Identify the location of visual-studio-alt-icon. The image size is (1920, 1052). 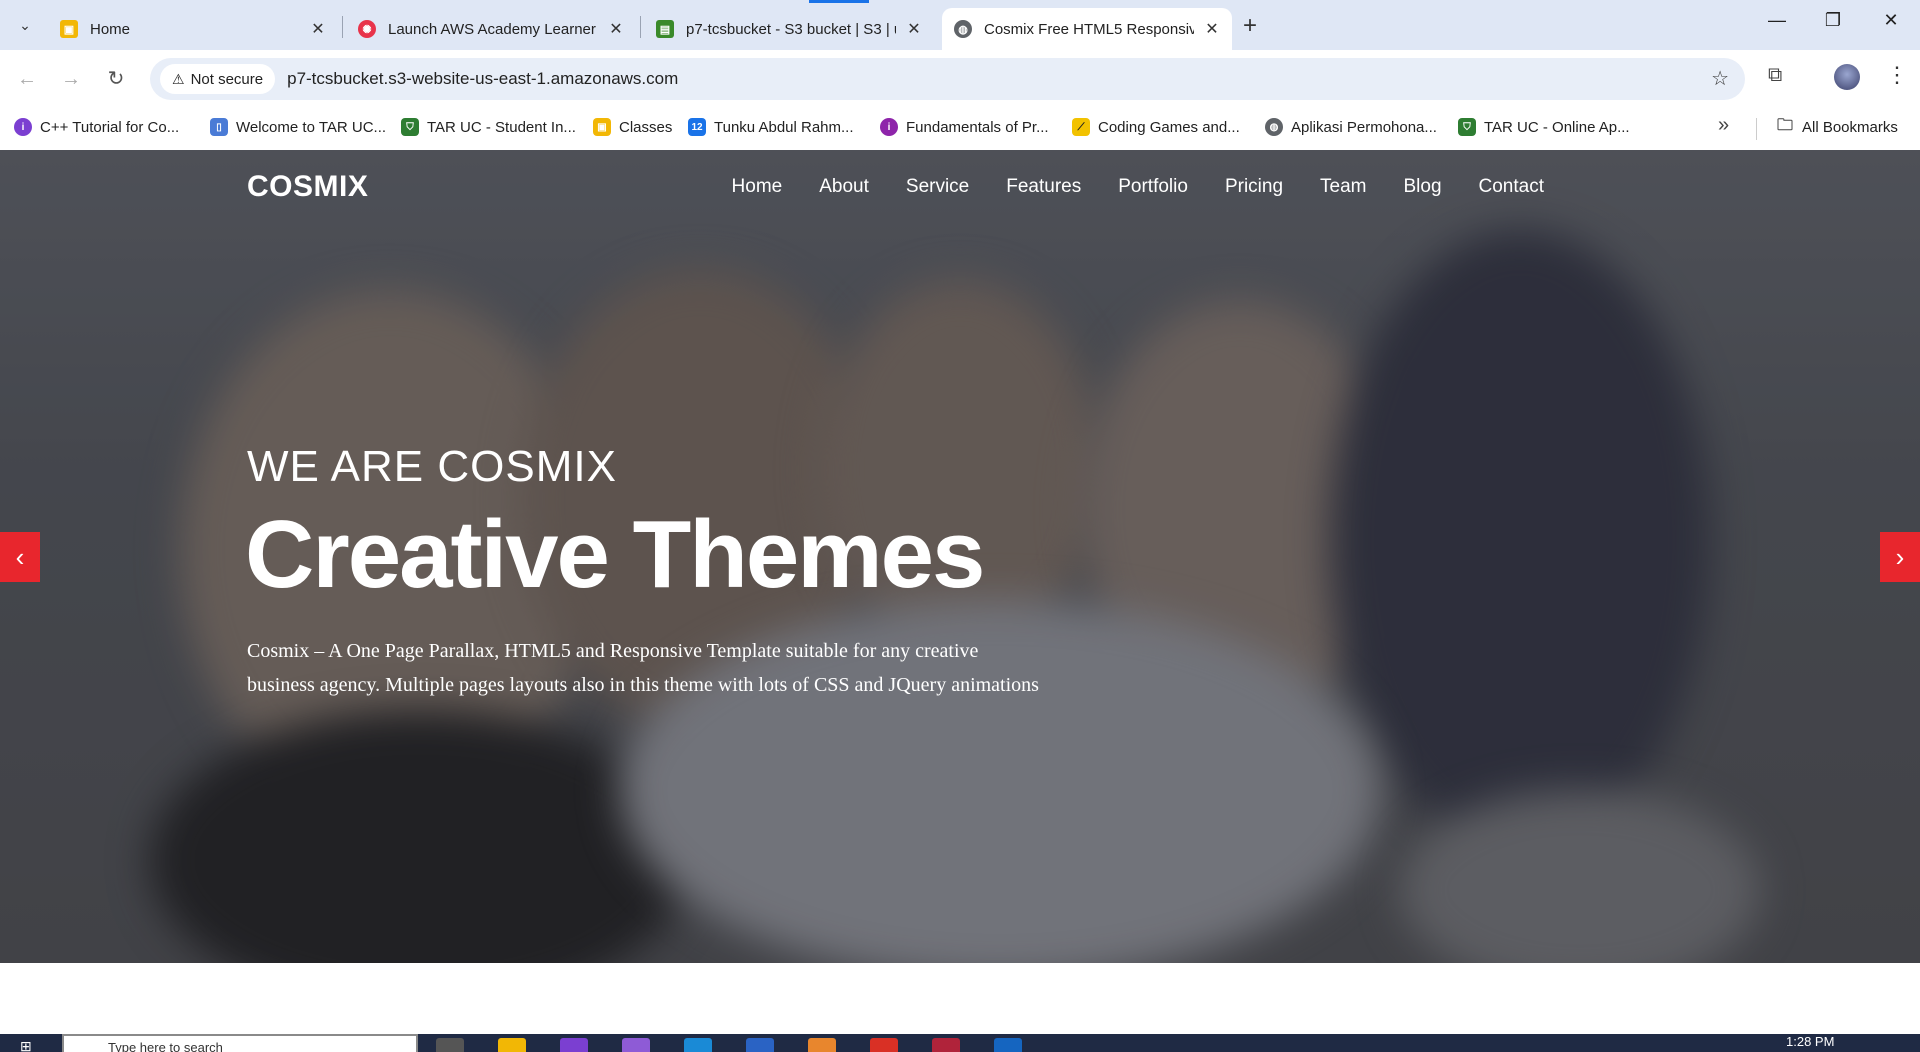
(636, 1045).